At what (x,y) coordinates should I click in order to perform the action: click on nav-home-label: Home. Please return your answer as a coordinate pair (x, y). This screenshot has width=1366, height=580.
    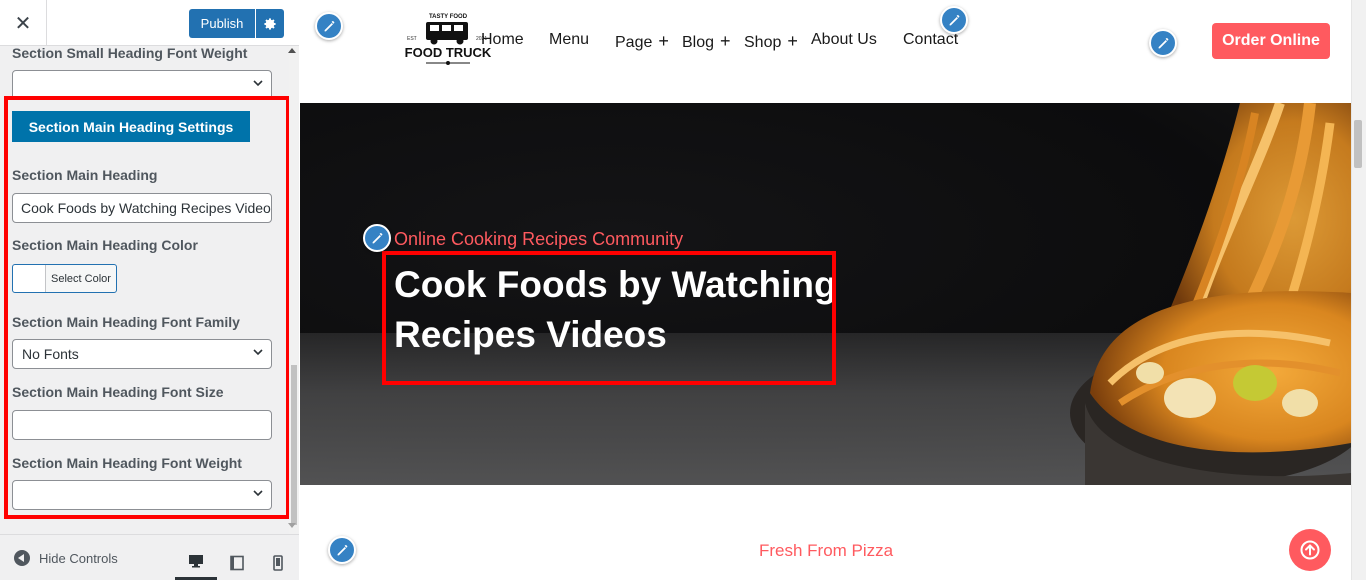
    Looking at the image, I should click on (502, 39).